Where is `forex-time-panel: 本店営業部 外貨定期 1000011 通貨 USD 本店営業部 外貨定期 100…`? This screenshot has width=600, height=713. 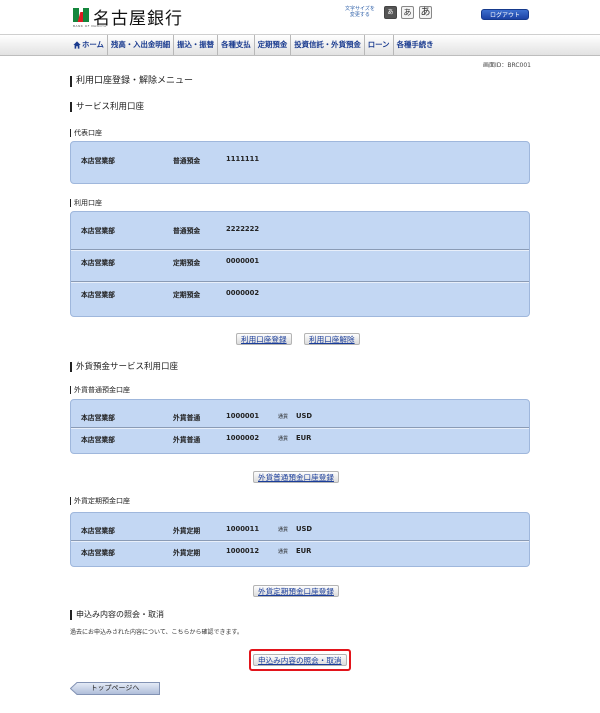
forex-time-panel: 本店営業部 外貨定期 1000011 通貨 USD 本店営業部 外貨定期 100… is located at coordinates (300, 539).